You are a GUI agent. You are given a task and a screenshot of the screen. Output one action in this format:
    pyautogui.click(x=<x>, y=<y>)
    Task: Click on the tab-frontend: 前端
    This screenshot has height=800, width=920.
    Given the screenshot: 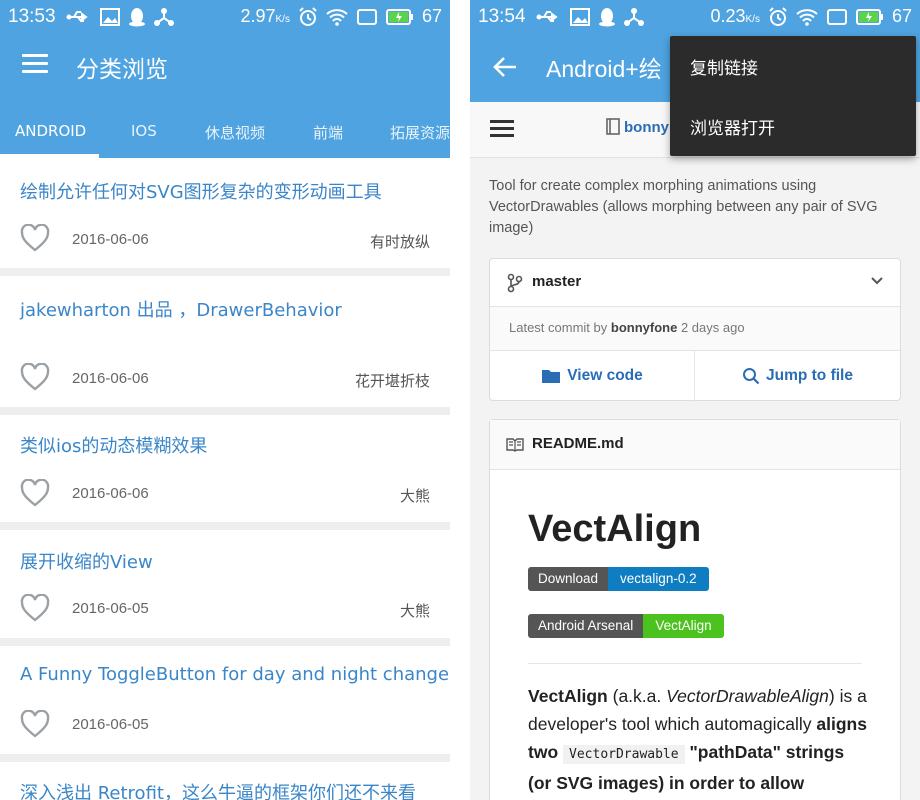 What is the action you would take?
    pyautogui.click(x=328, y=132)
    